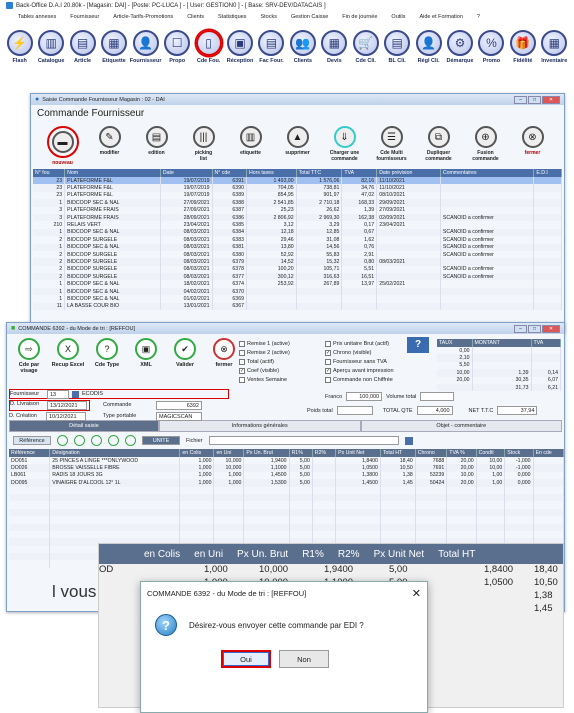 This screenshot has width=574, height=713. What do you see at coordinates (264, 379) in the screenshot?
I see `option-checkbox: Ventes Semaine` at bounding box center [264, 379].